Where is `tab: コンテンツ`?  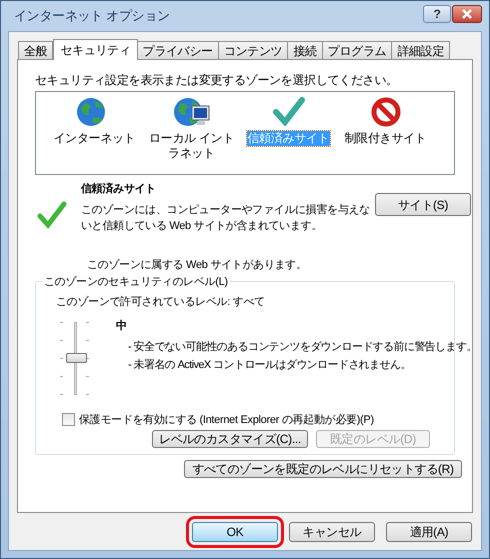
tab: コンテンツ is located at coordinates (253, 50).